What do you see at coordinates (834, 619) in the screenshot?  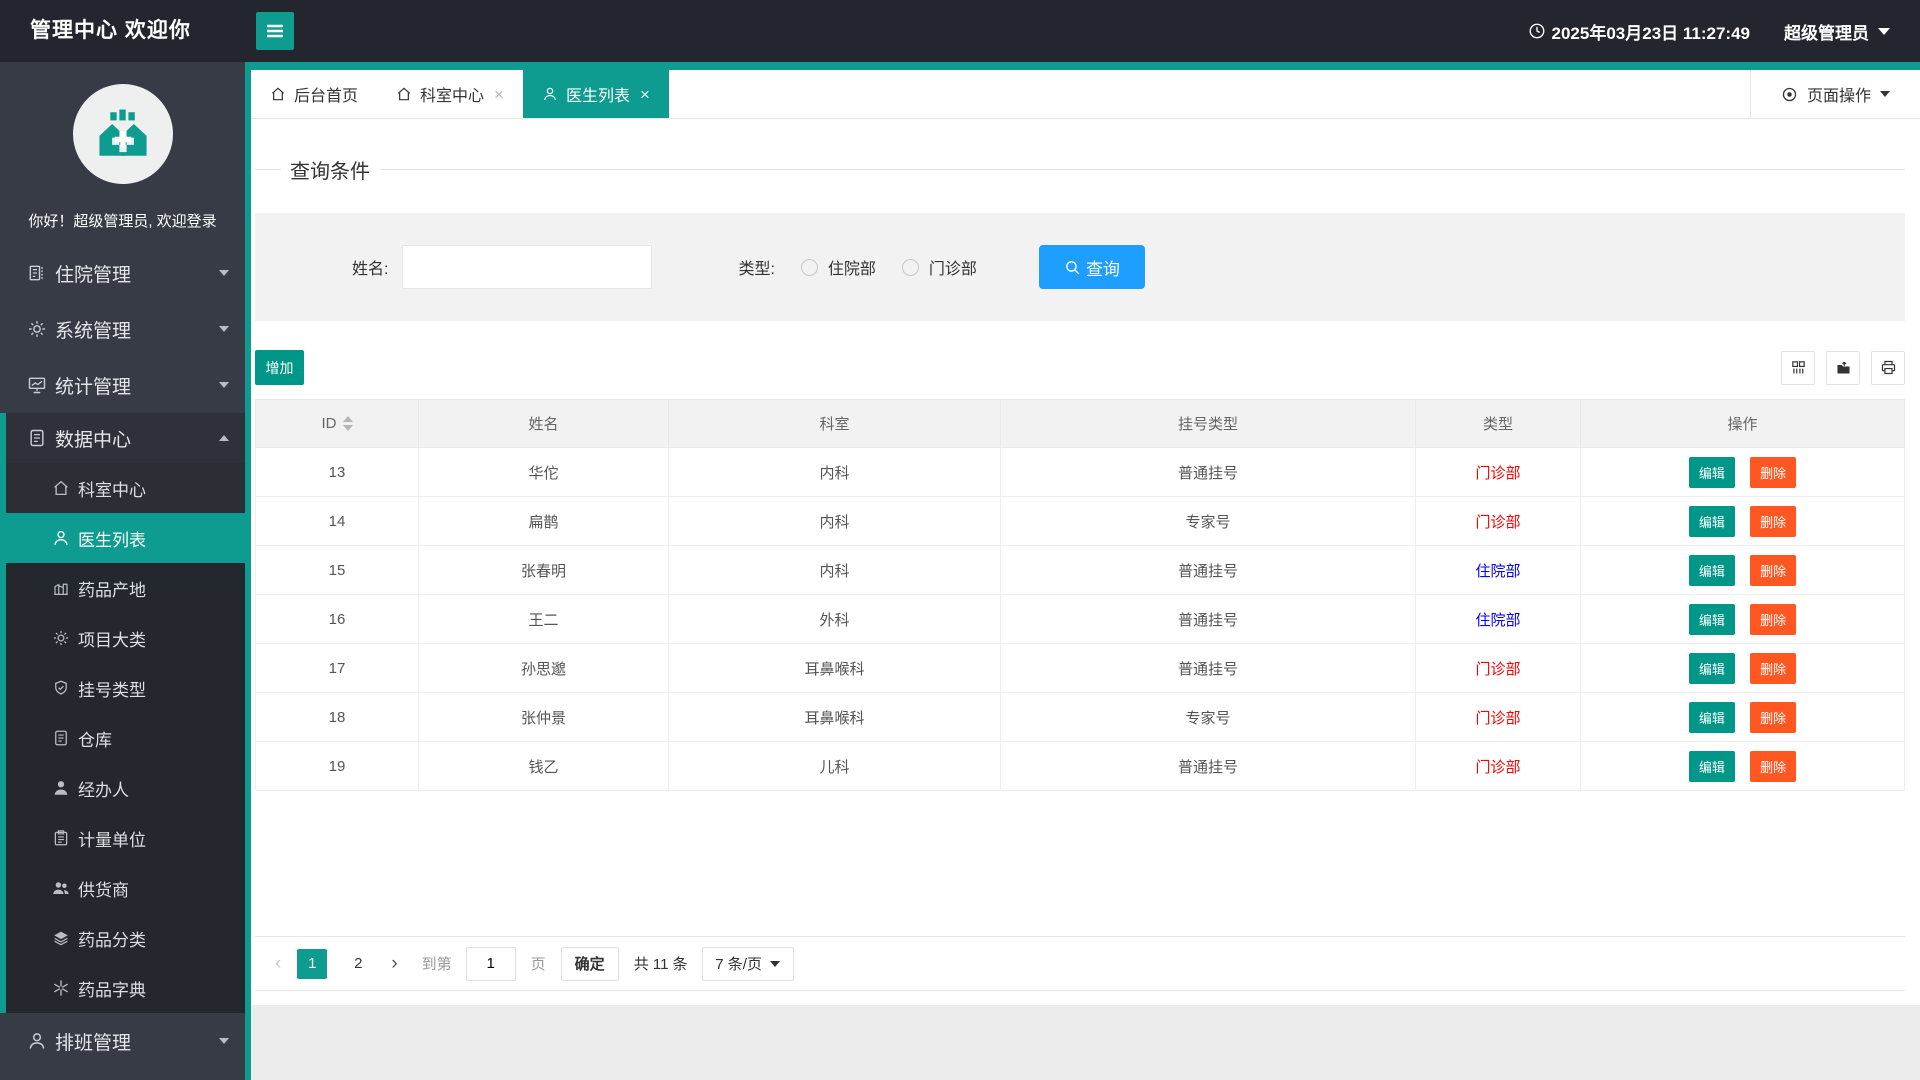 I see `cell-department: 外科` at bounding box center [834, 619].